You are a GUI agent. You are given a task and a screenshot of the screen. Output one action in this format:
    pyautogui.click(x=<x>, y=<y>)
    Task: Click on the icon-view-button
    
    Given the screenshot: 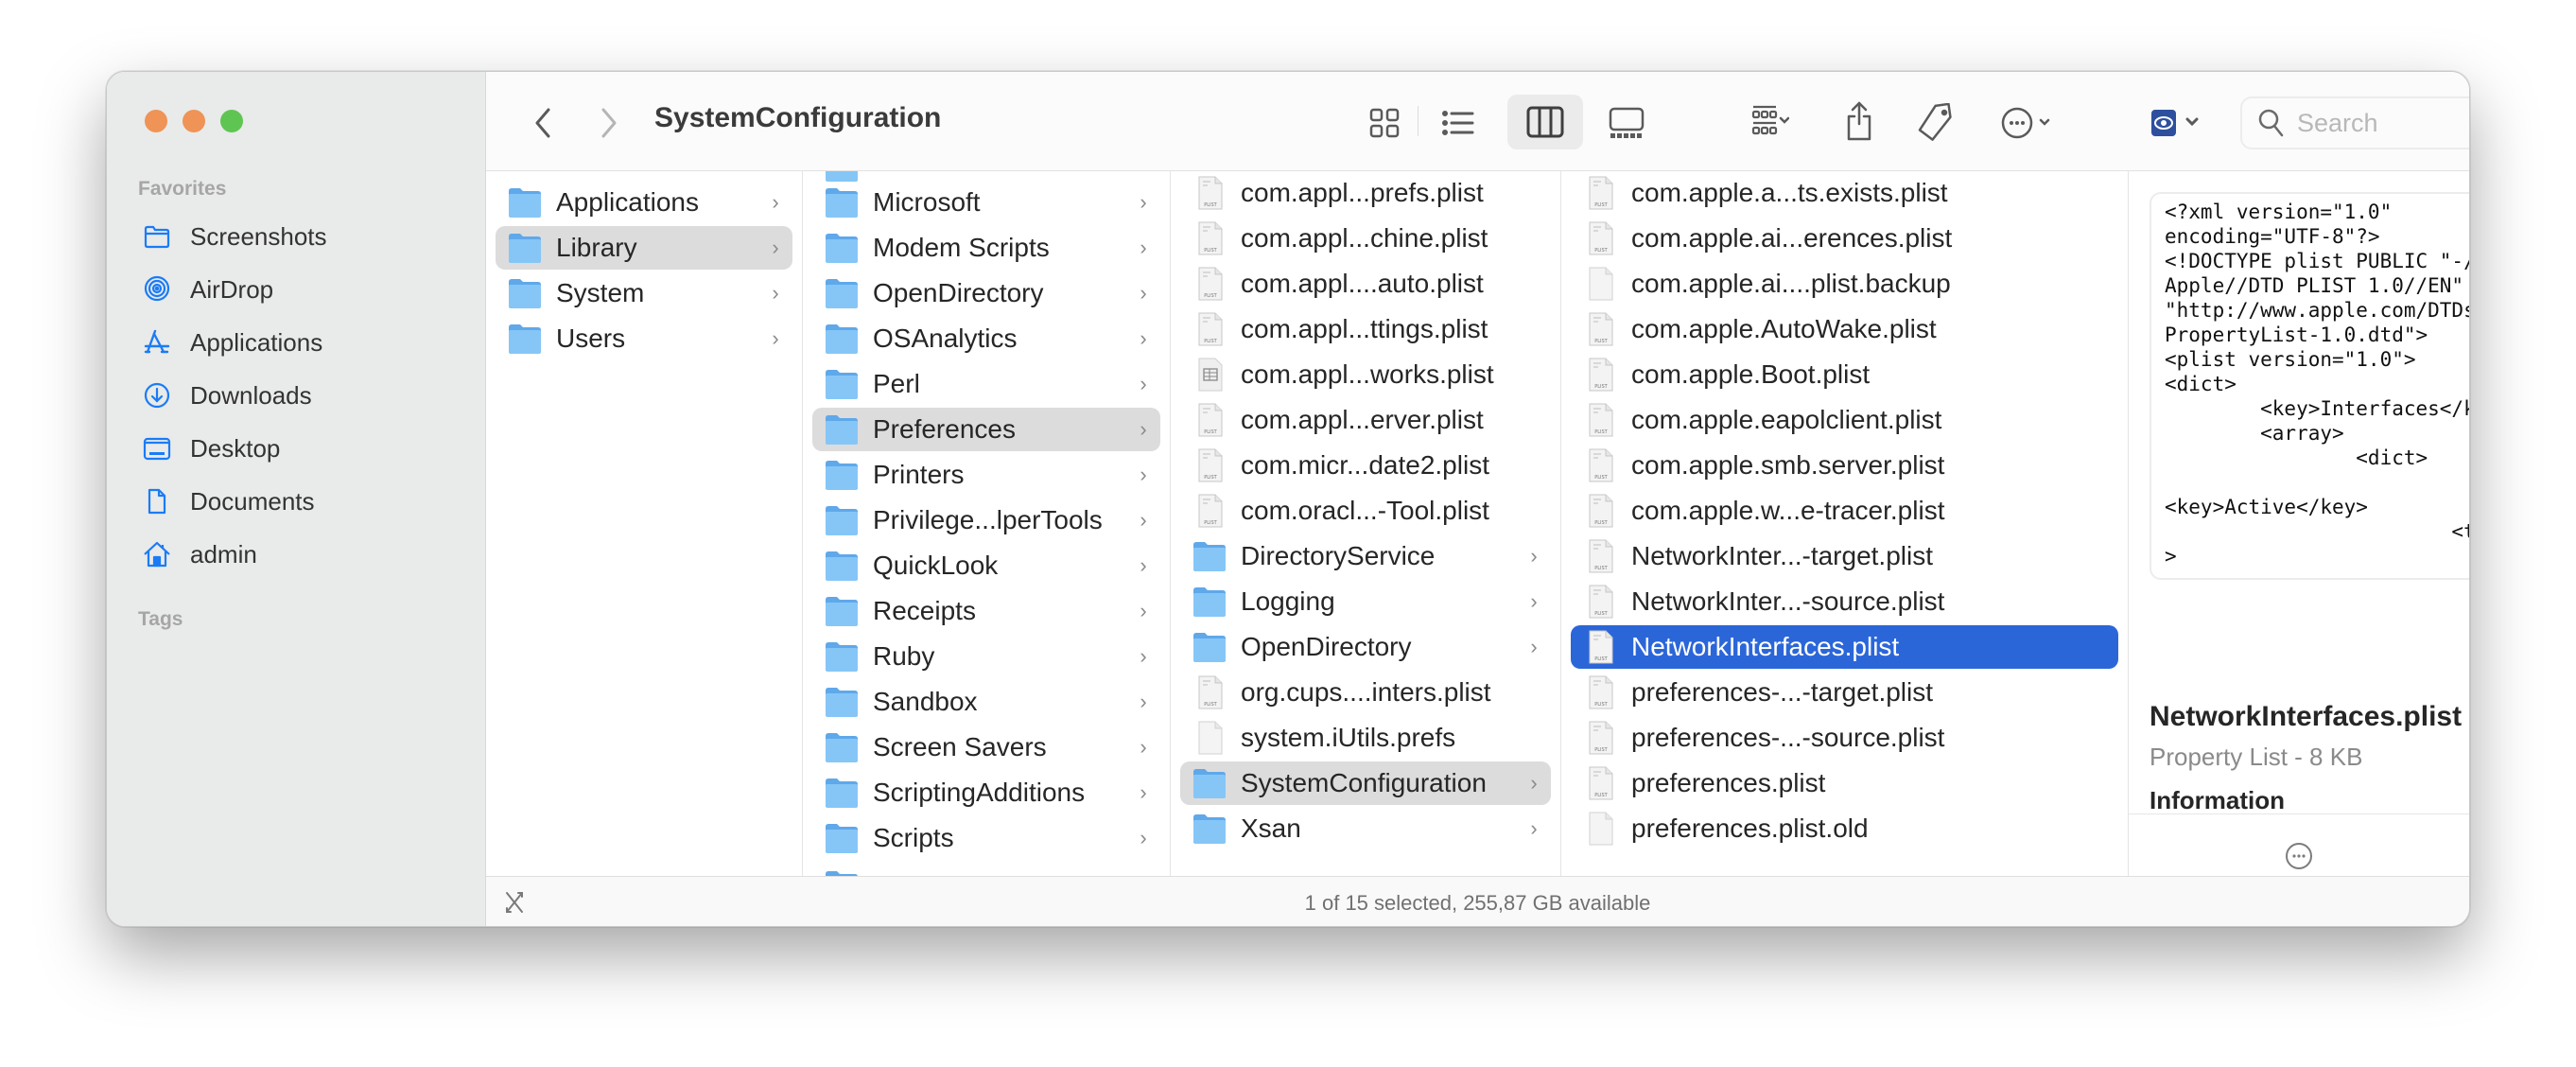 What is the action you would take?
    pyautogui.click(x=1384, y=123)
    